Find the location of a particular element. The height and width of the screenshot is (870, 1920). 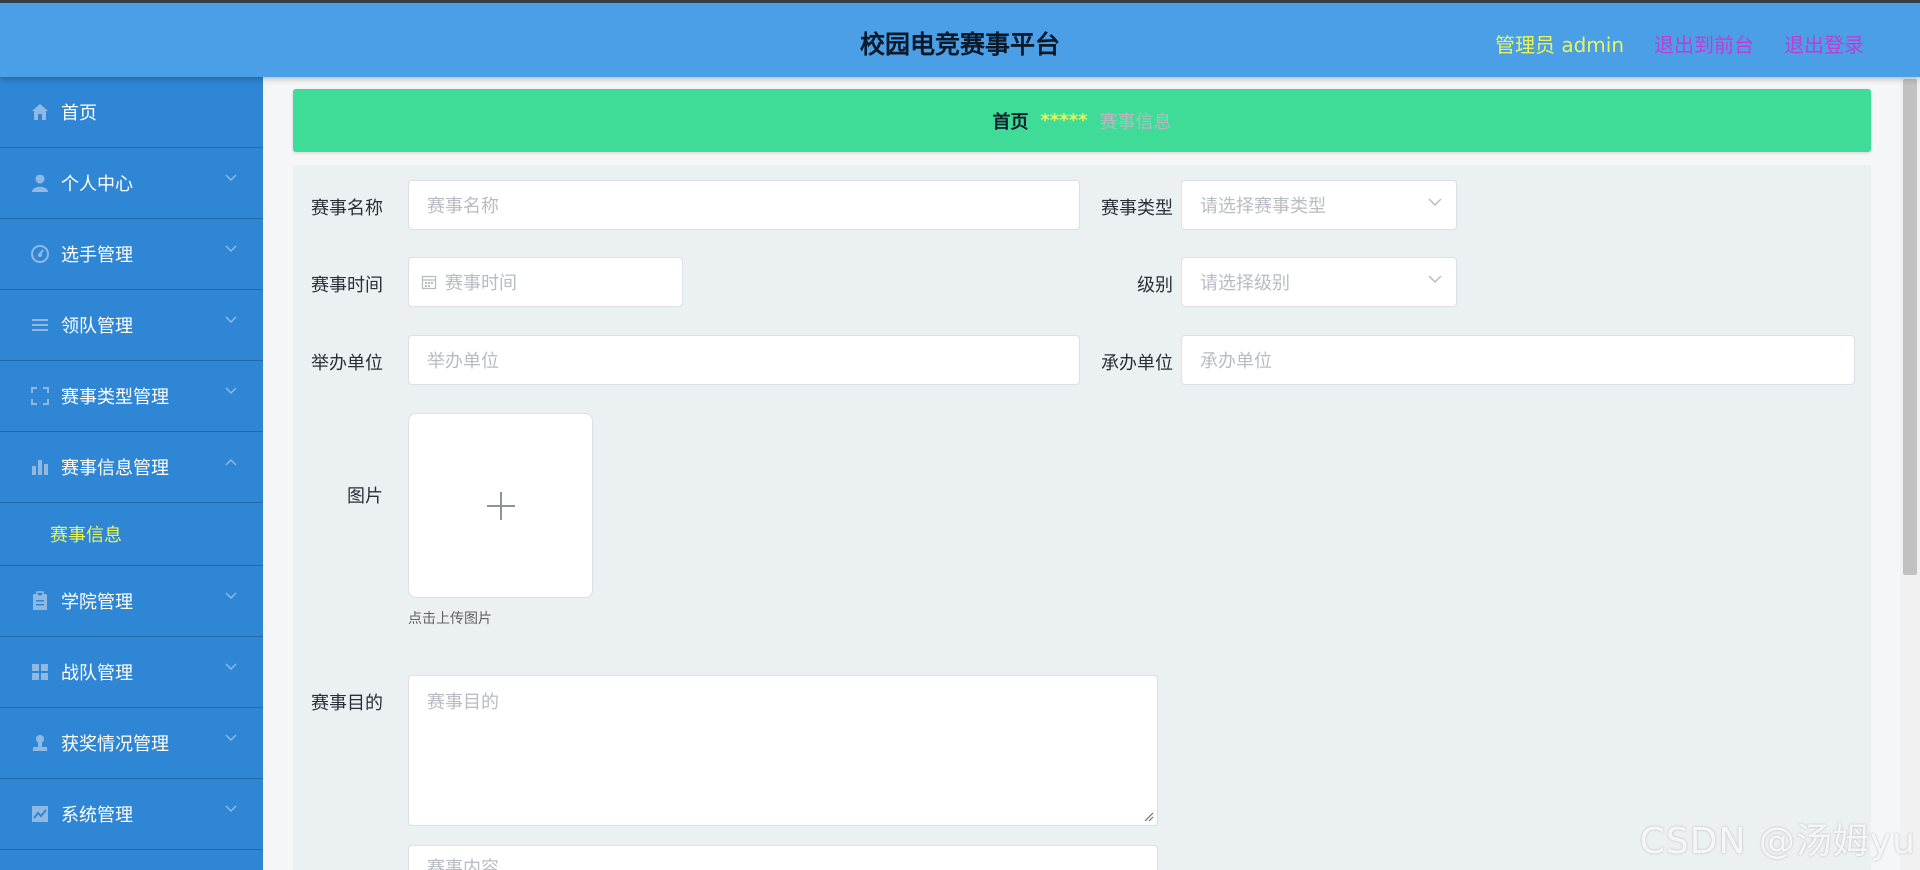

event-name-input: 赛事名称 is located at coordinates (744, 205).